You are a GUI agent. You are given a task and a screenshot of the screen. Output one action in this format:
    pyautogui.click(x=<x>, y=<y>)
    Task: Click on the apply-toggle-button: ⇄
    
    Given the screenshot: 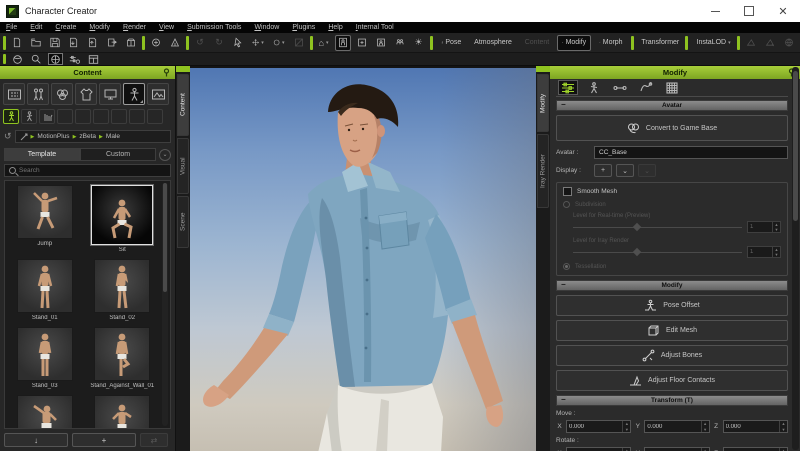 What is the action you would take?
    pyautogui.click(x=154, y=440)
    